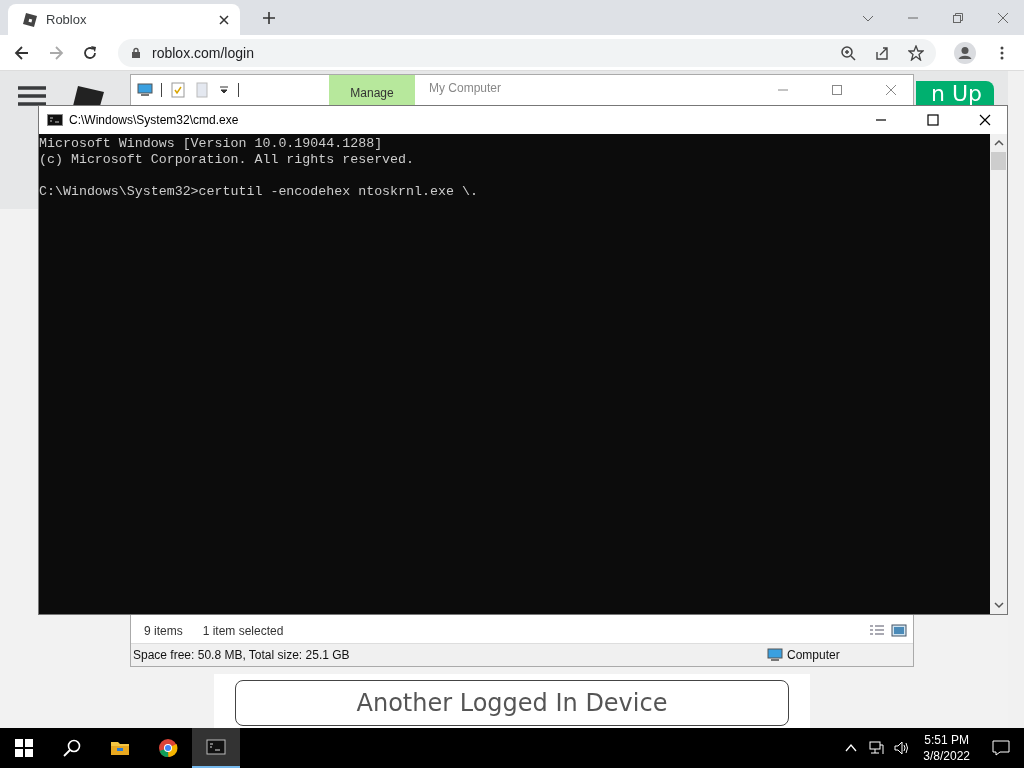  Describe the element at coordinates (527, 52) in the screenshot. I see `address-bar: roblox.com/login` at that location.